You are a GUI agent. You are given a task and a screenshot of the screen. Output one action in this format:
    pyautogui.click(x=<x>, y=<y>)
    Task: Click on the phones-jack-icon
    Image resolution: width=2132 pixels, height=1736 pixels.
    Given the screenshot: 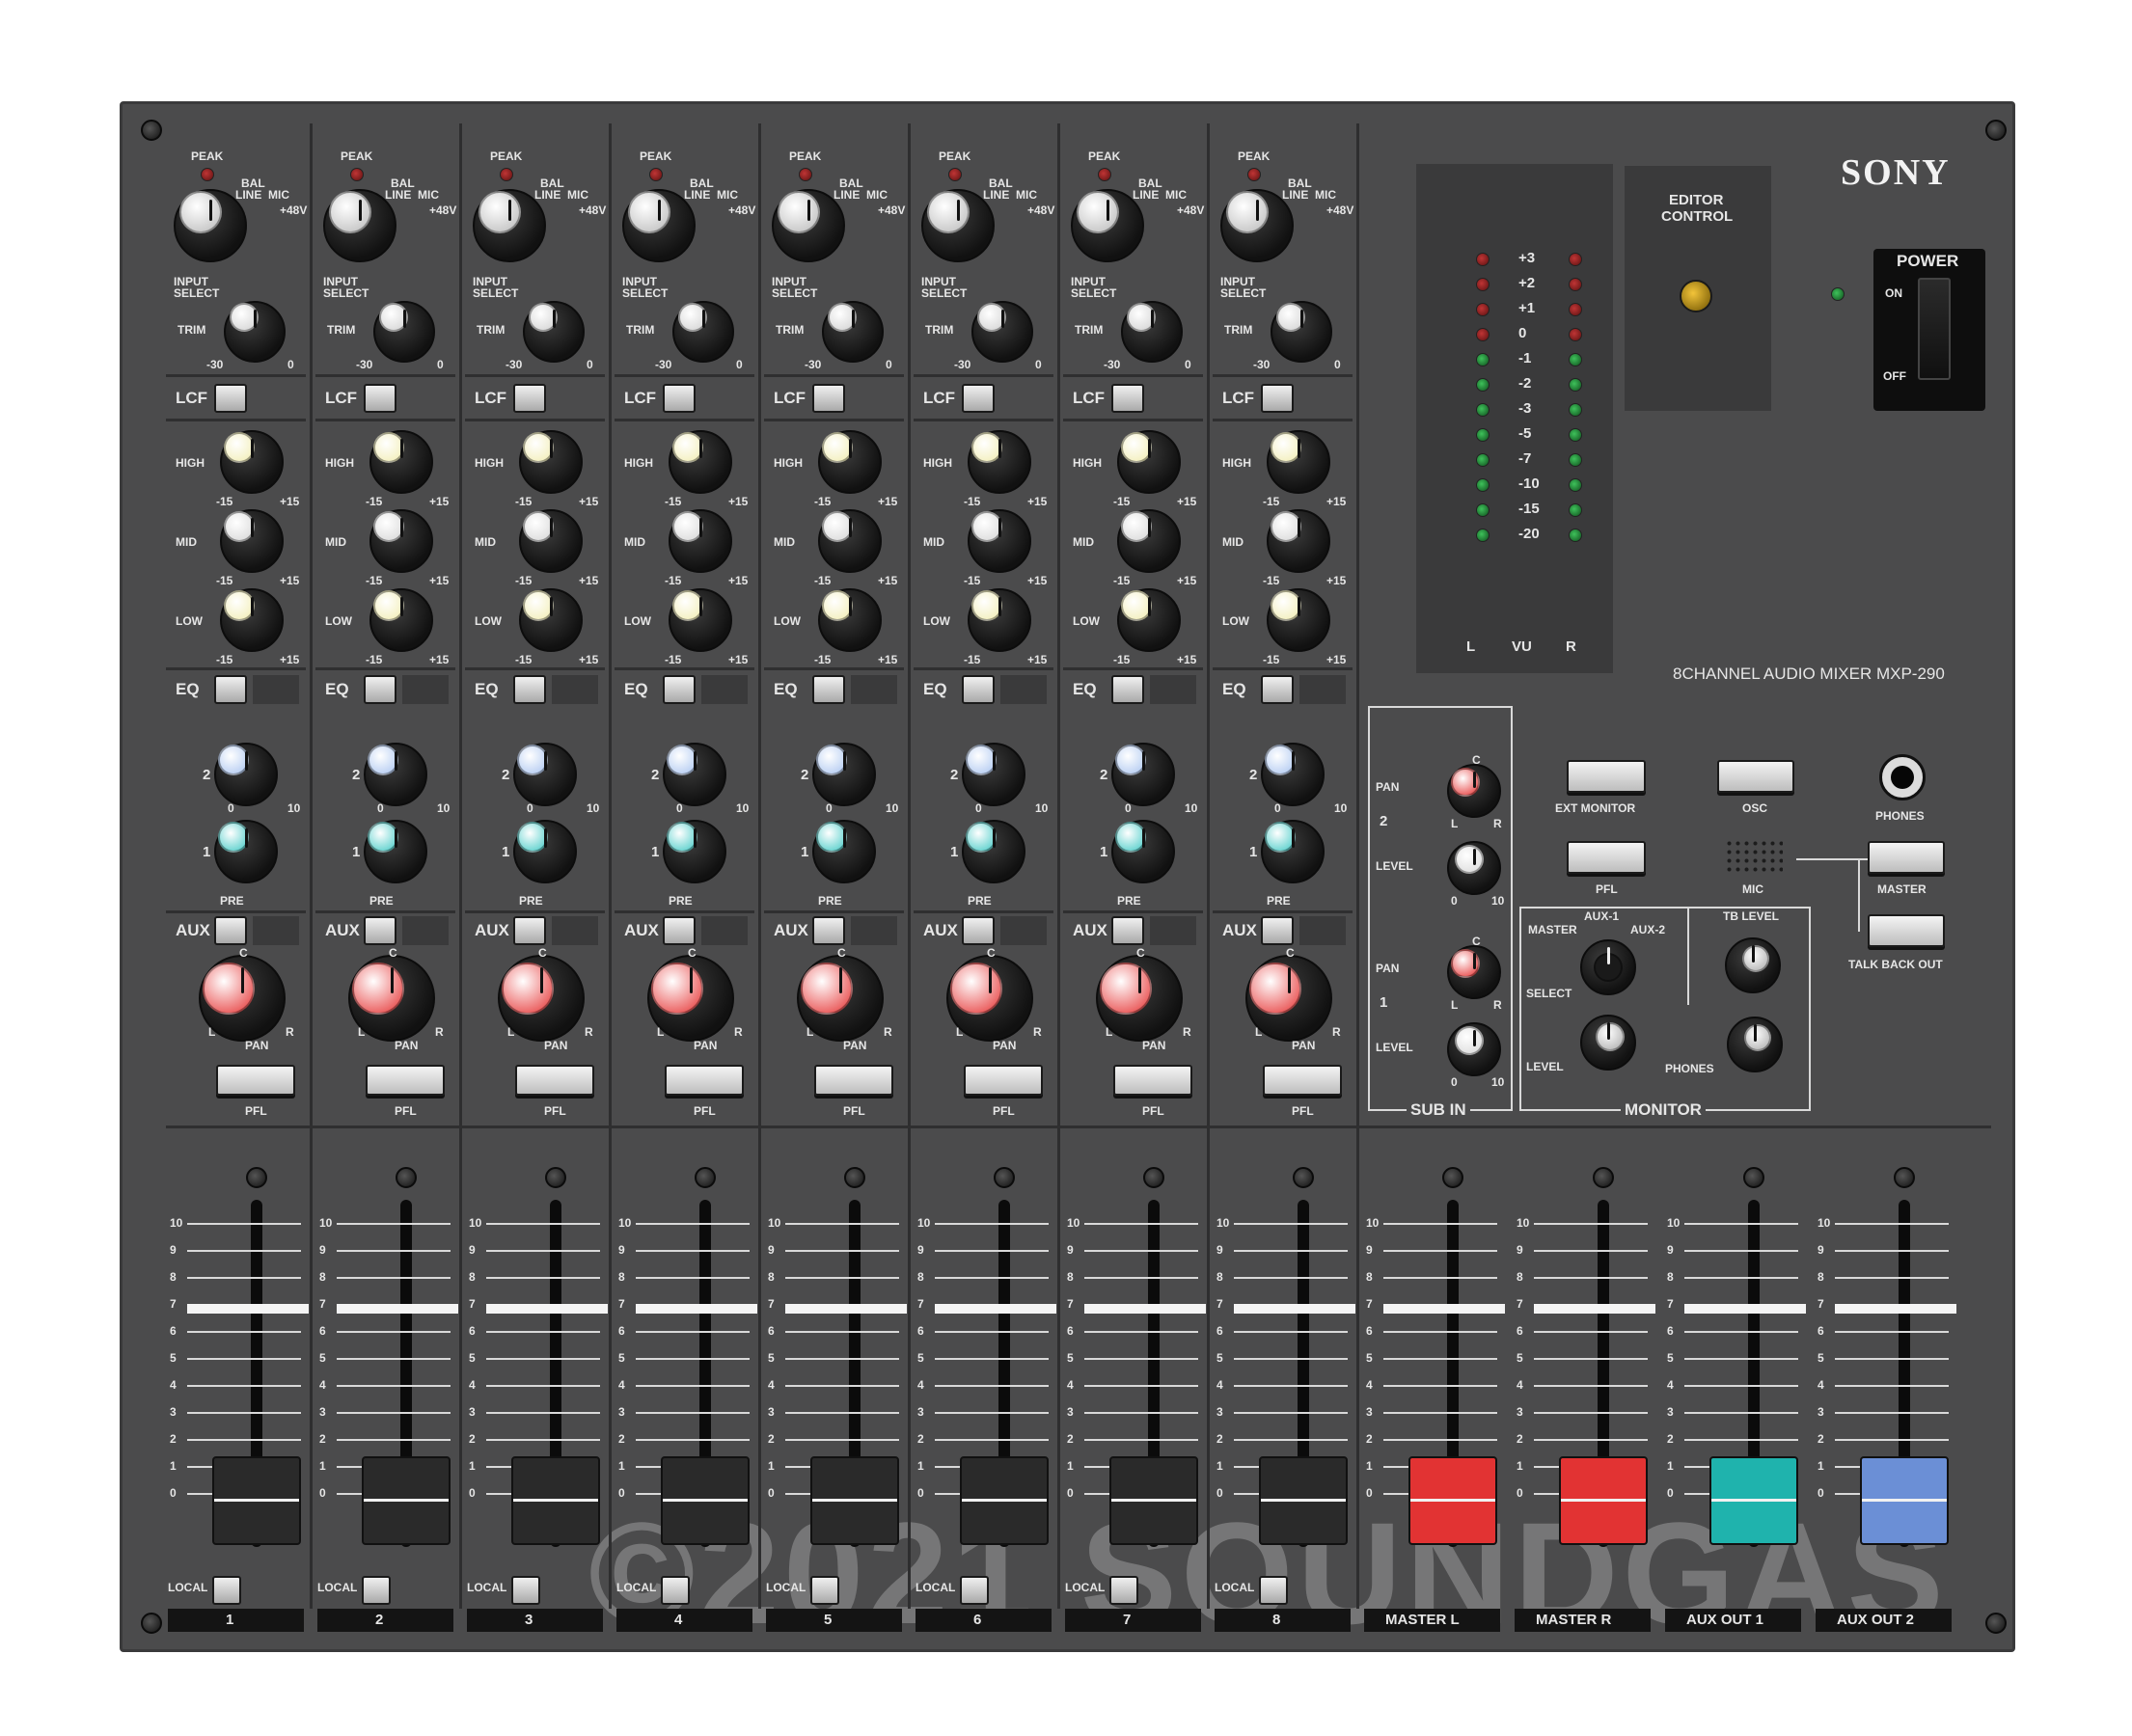 What is the action you would take?
    pyautogui.click(x=1903, y=777)
    